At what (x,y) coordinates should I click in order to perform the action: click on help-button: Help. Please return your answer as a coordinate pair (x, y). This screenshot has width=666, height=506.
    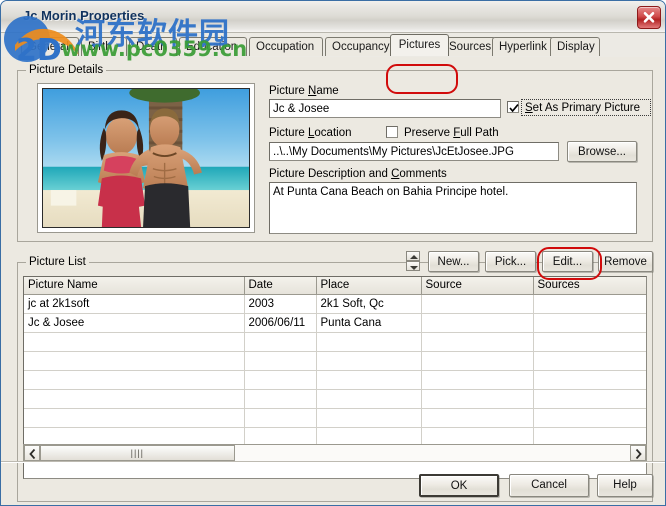
    Looking at the image, I should click on (625, 485).